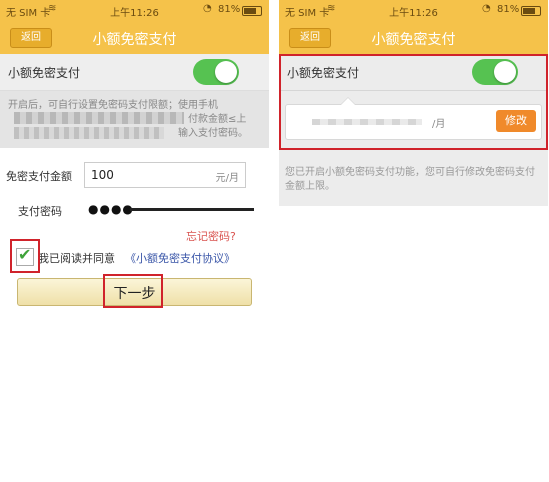  I want to click on amount-input: 100 元/月, so click(165, 175).